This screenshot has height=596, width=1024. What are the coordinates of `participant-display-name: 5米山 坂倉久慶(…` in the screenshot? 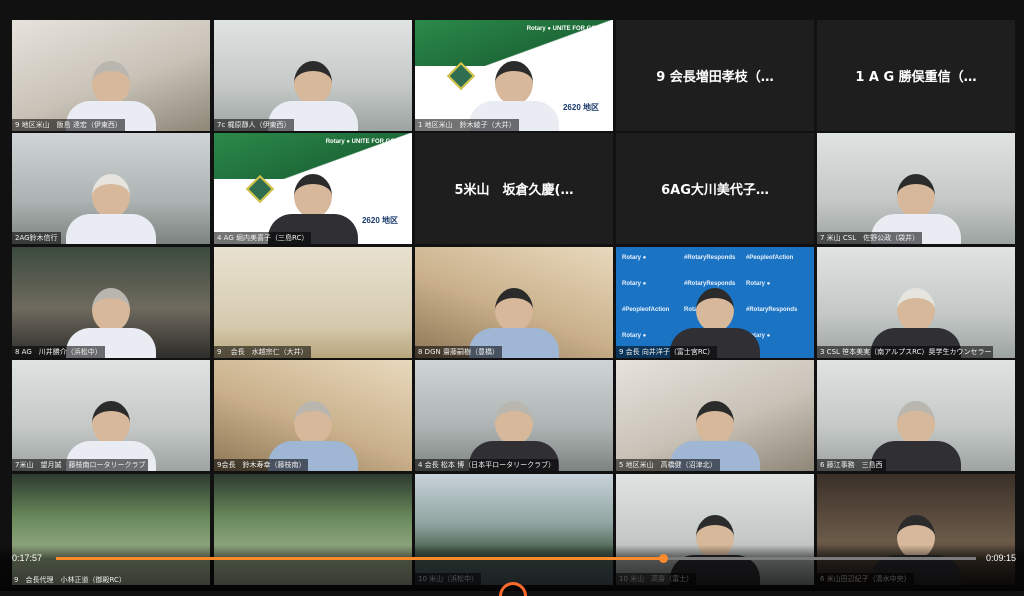 It's located at (514, 190).